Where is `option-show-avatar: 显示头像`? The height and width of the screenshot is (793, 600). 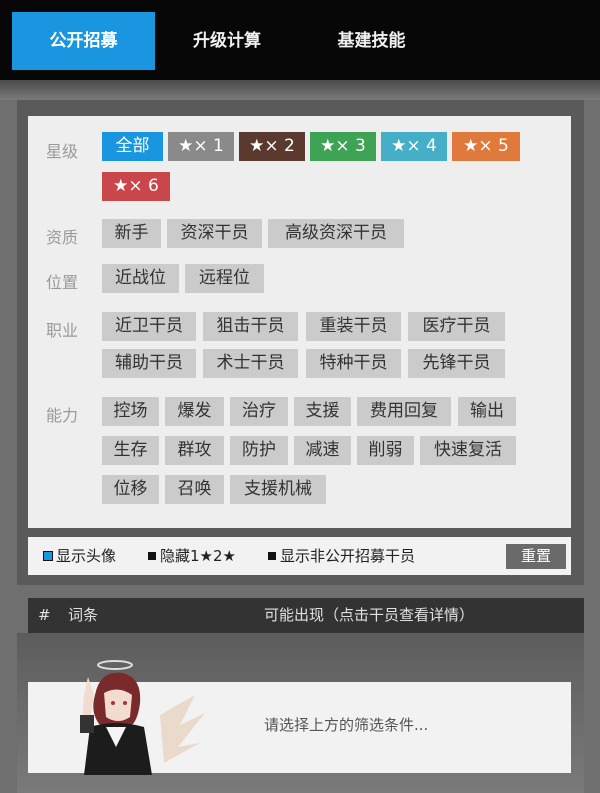
option-show-avatar: 显示头像 is located at coordinates (80, 556).